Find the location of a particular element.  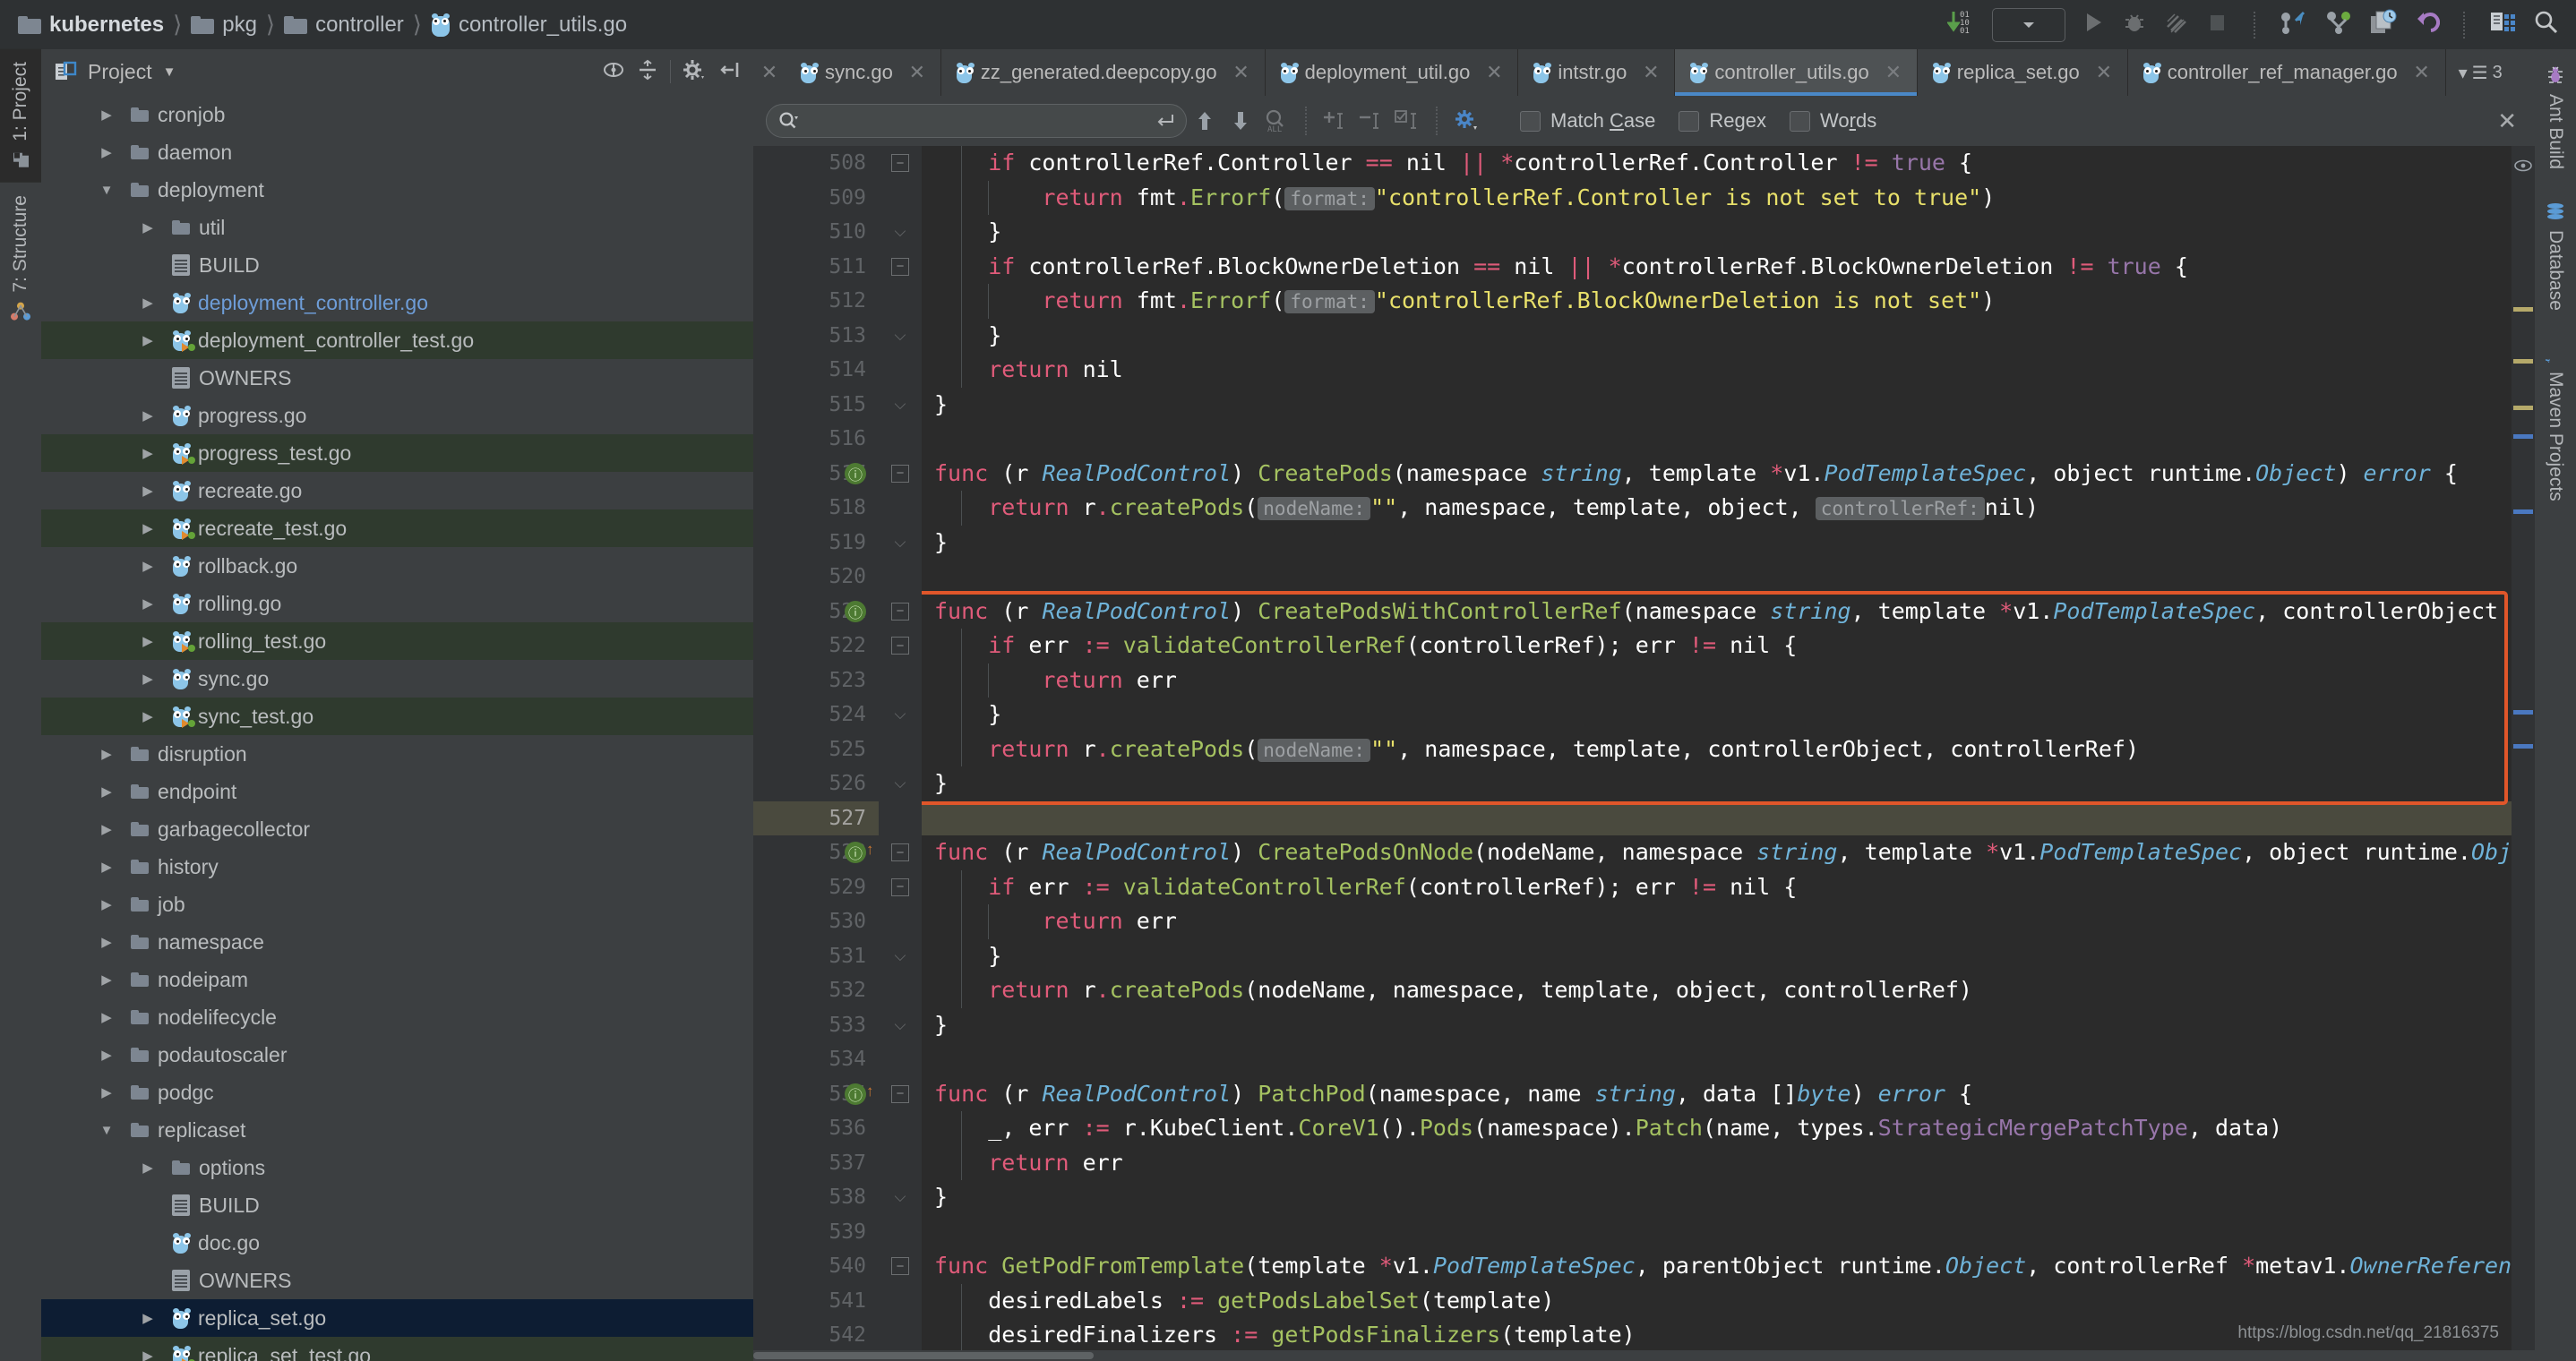

debug-icon is located at coordinates (2134, 24).